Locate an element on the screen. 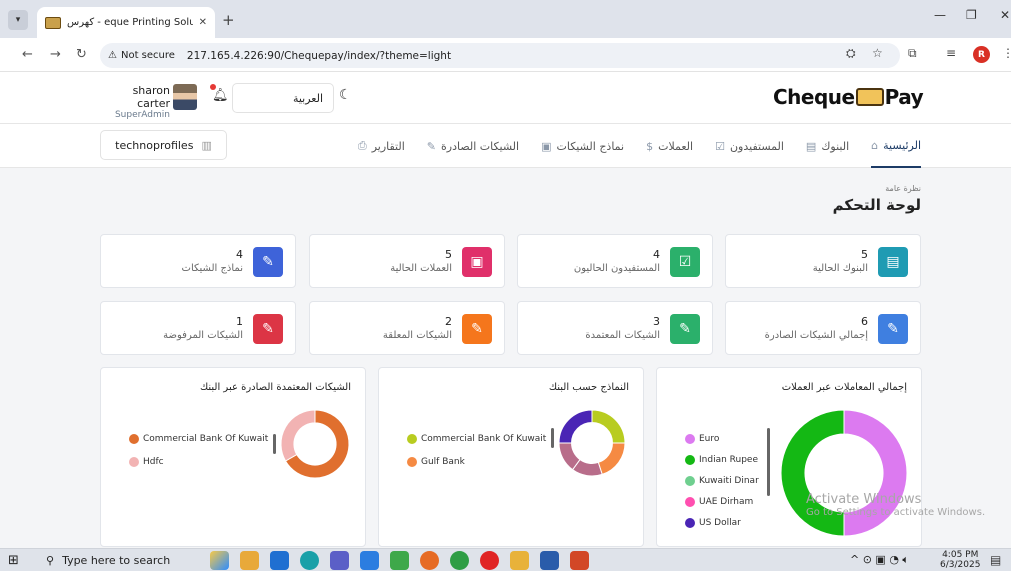 The image size is (1011, 571). breadcrumb: نظرة عامة is located at coordinates (903, 188).